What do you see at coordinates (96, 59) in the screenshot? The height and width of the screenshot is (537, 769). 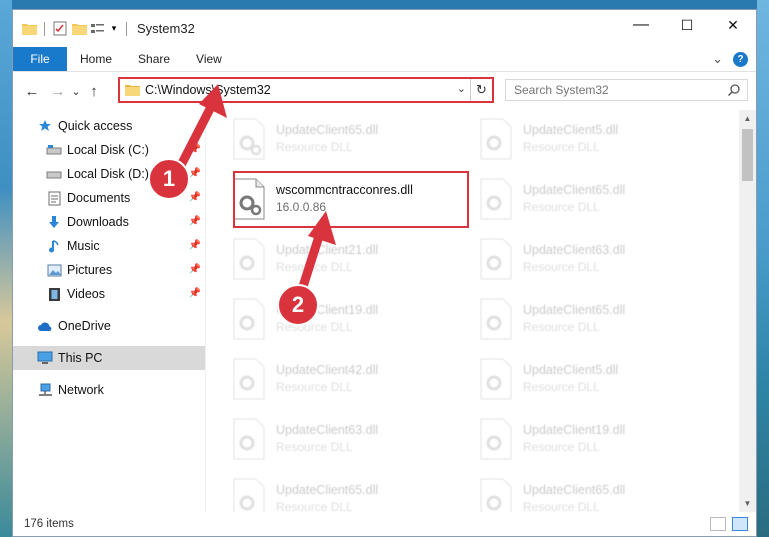 I see `tab-home: Home` at bounding box center [96, 59].